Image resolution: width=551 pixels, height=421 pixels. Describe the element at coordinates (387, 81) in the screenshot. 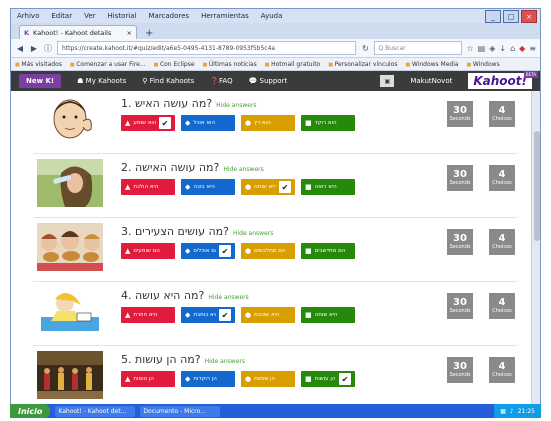

I see `avatar: ▣` at that location.